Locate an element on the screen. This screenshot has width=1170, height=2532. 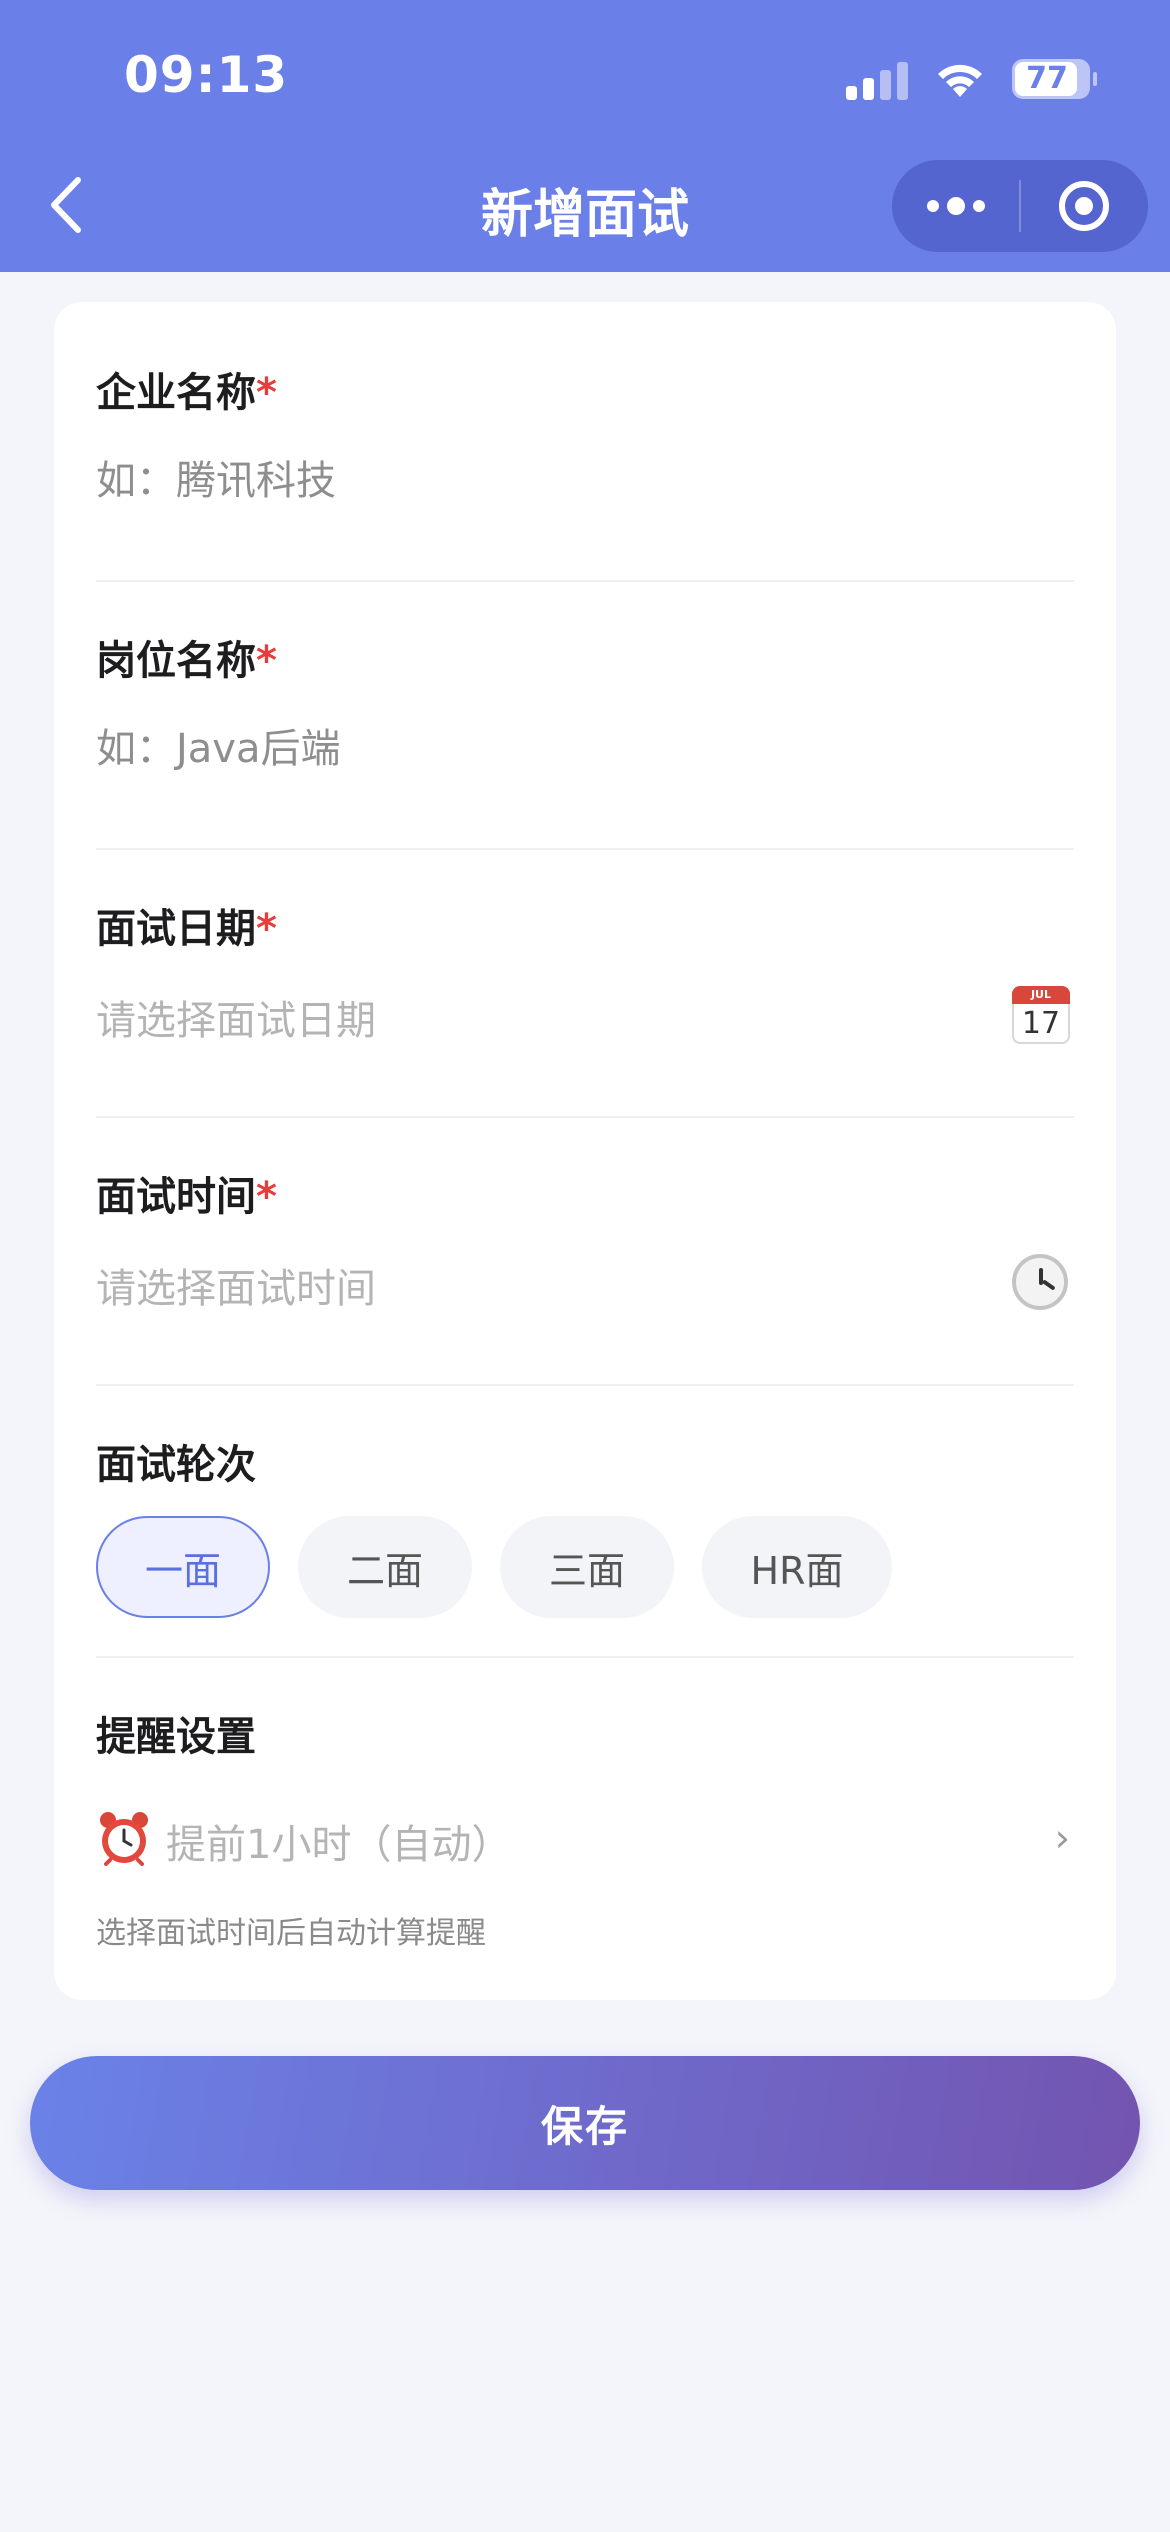
round-option-third: 三面 is located at coordinates (587, 1567).